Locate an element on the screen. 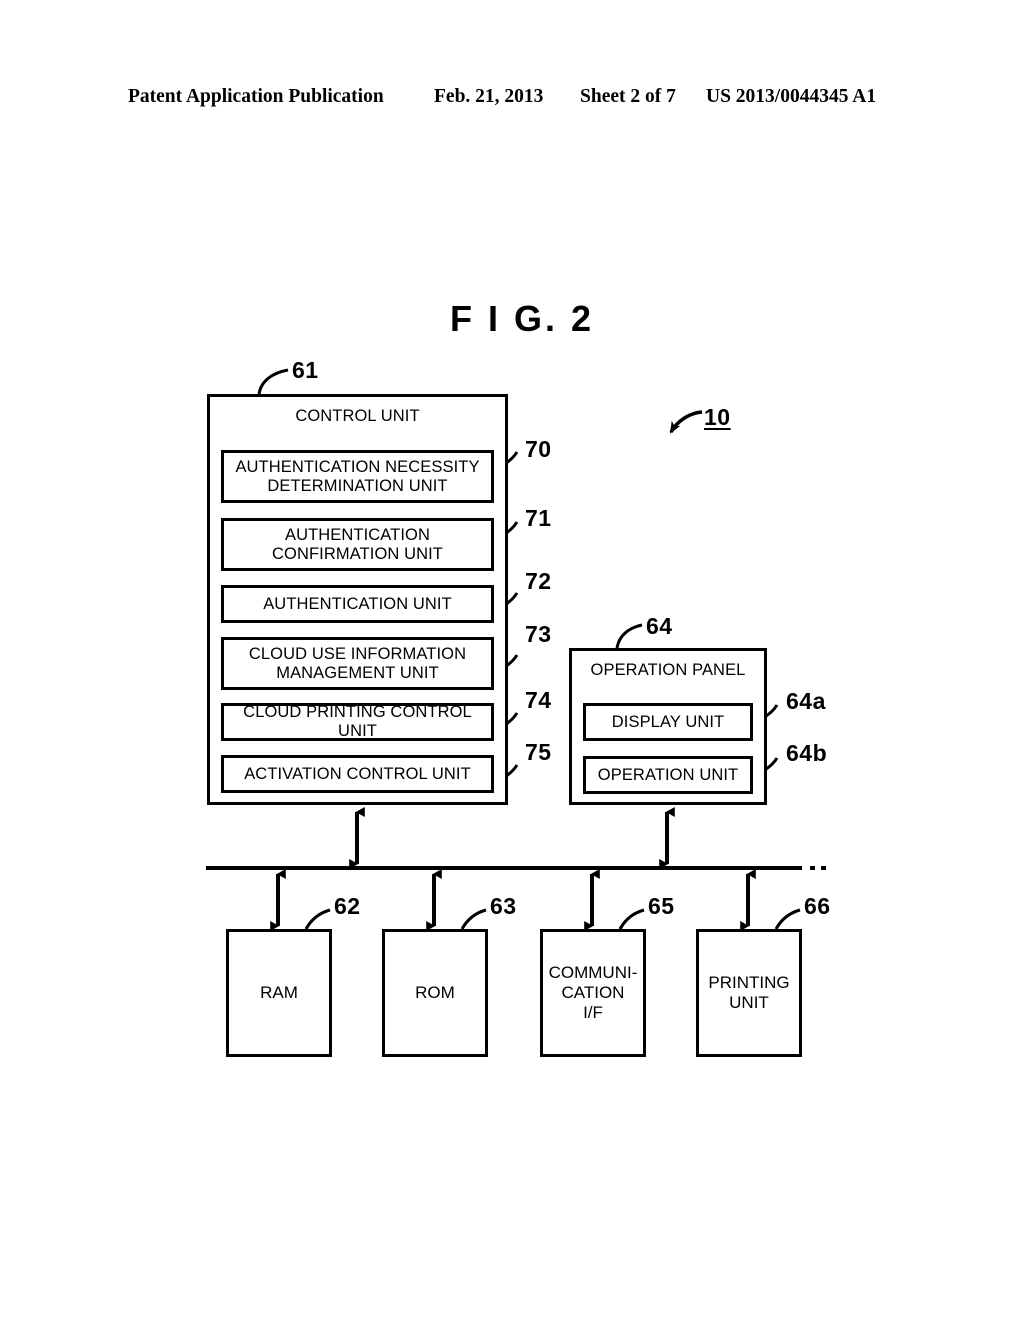 This screenshot has height=1320, width=1024. peripheral-communication-if: COMMUNI- CATION I/F is located at coordinates (593, 993).